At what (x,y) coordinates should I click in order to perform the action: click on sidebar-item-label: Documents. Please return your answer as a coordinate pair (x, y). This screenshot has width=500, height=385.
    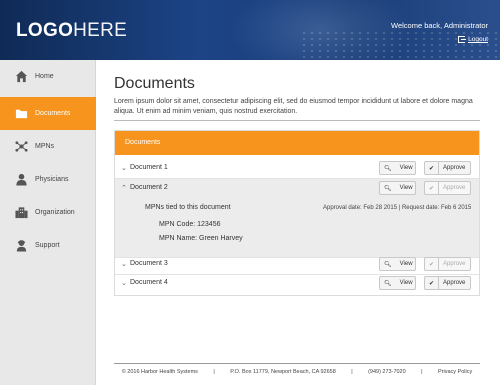
    Looking at the image, I should click on (53, 113).